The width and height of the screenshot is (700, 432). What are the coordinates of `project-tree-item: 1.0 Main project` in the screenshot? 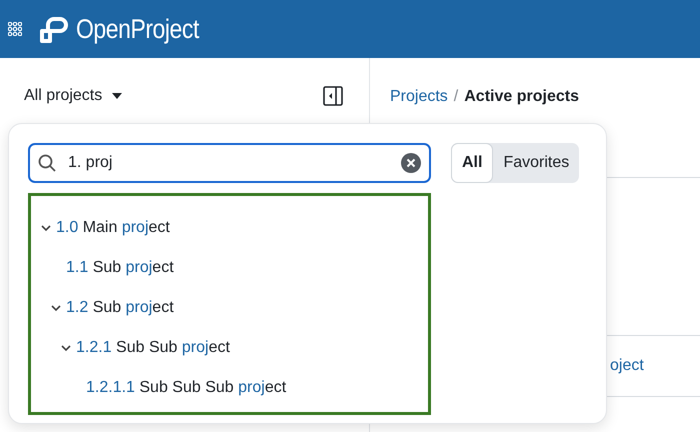 It's located at (113, 228).